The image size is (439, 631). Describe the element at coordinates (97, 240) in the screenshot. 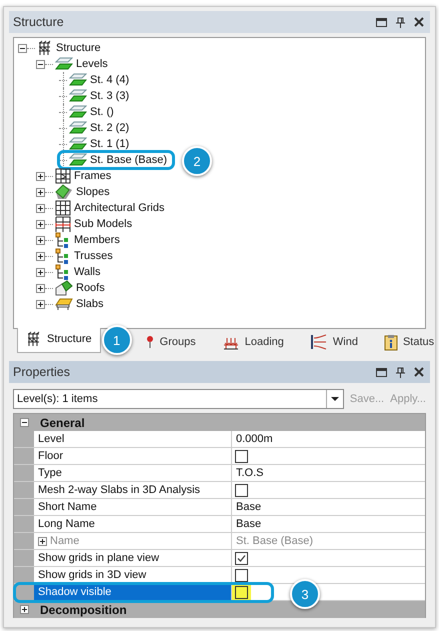

I see `tree-item: Members` at that location.